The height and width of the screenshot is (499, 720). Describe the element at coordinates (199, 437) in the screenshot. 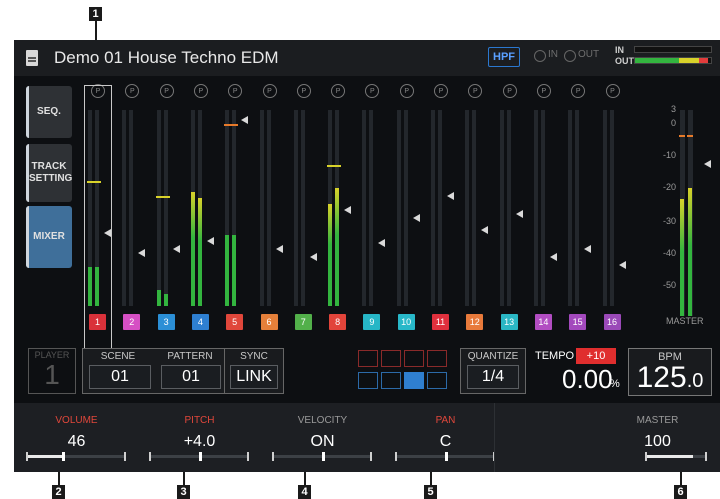

I see `param-pitch: PITCH +4.0` at that location.